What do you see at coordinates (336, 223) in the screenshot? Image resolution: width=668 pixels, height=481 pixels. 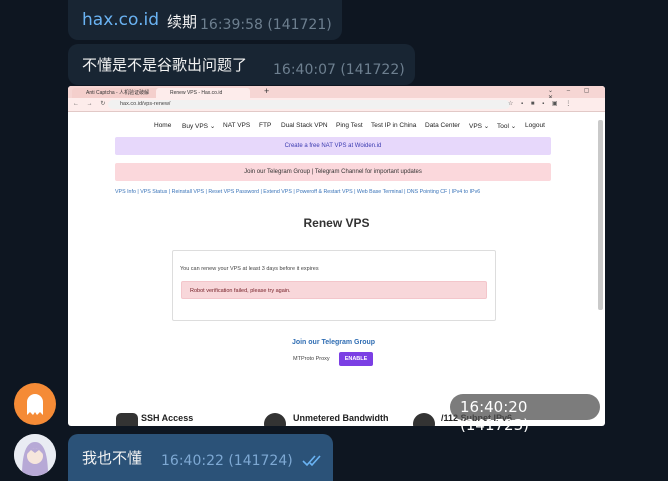 I see `page-title: Renew VPS` at bounding box center [336, 223].